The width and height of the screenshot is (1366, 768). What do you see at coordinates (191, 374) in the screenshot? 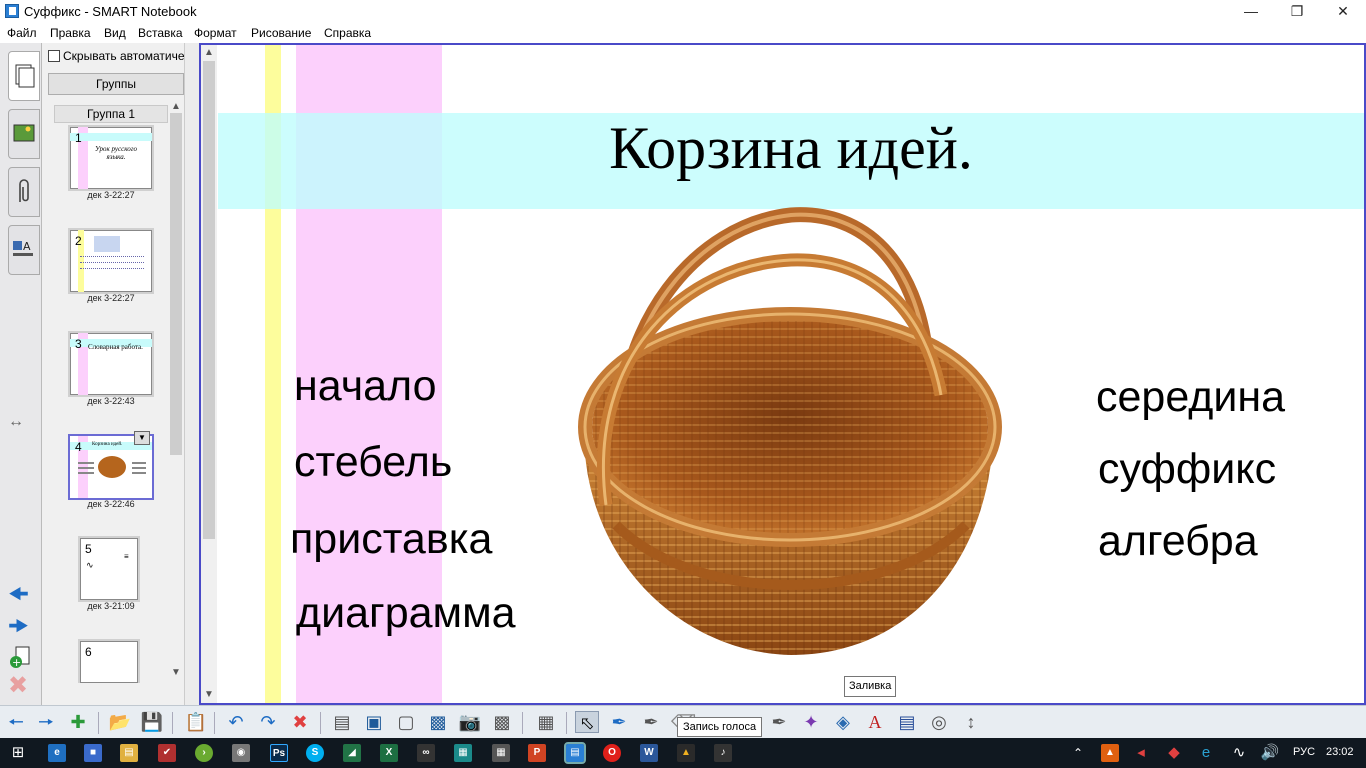
I see `sorter-collapse-handle` at bounding box center [191, 374].